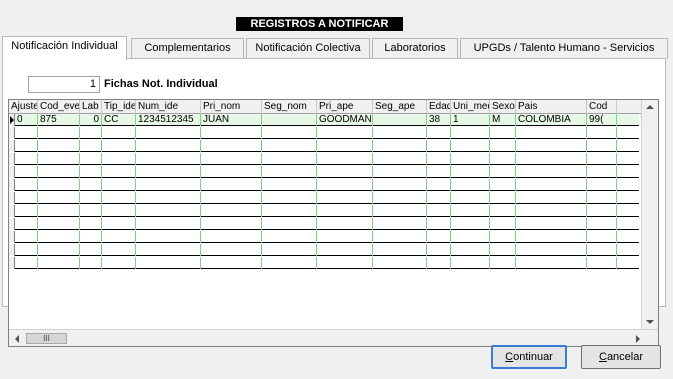 Image resolution: width=673 pixels, height=379 pixels. I want to click on scroll-left-icon, so click(17, 339).